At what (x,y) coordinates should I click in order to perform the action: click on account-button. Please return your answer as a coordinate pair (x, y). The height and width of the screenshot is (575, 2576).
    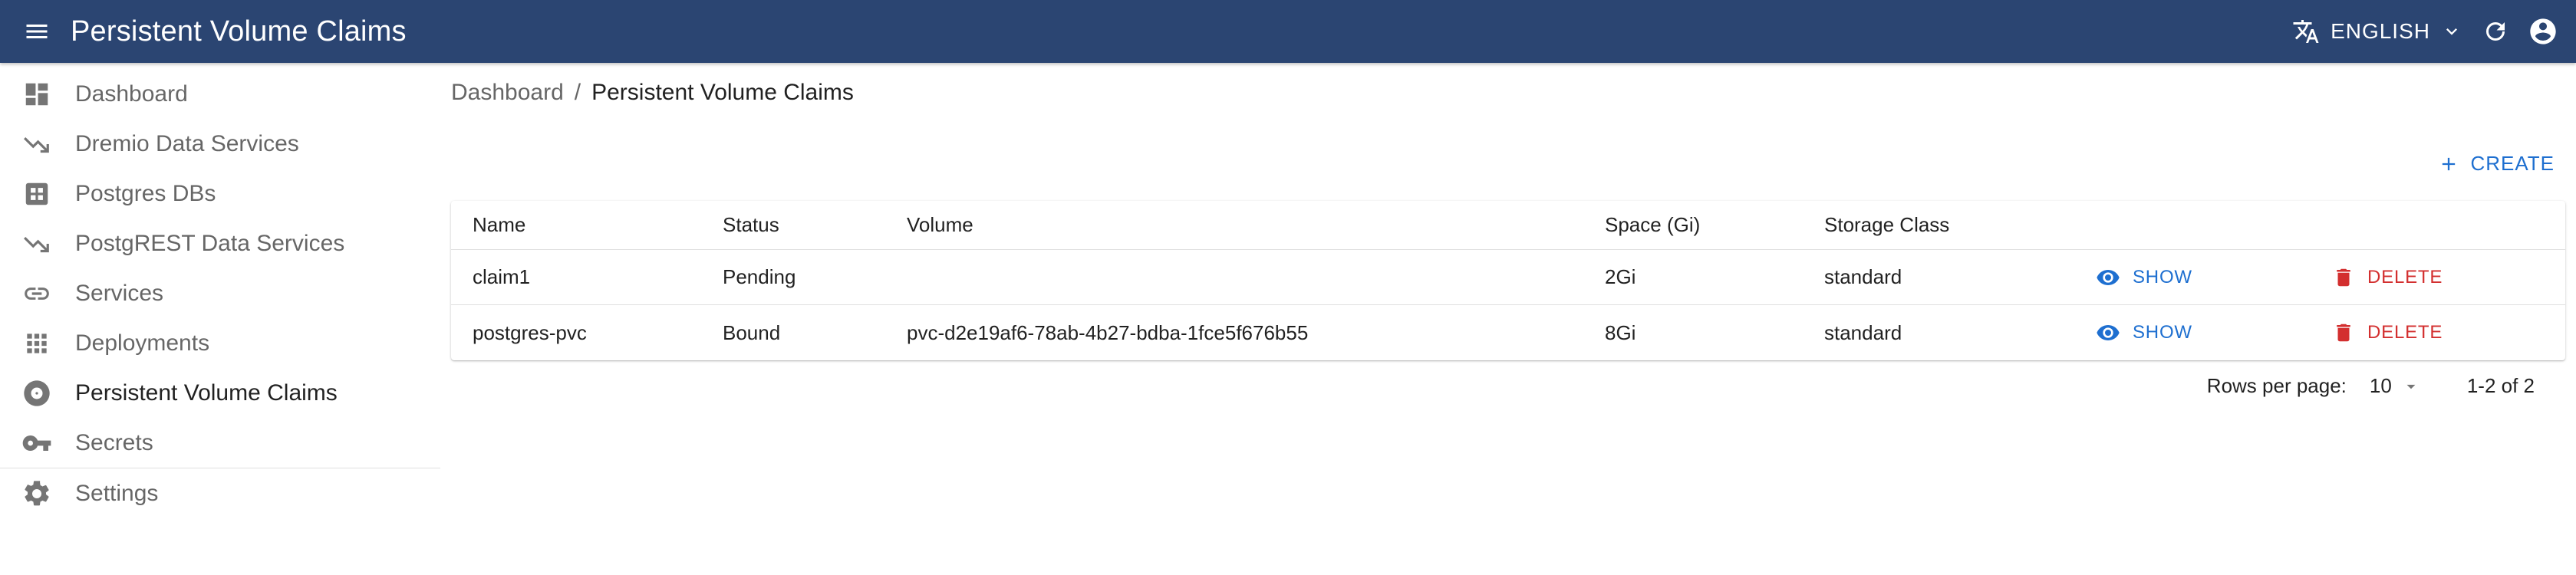
    Looking at the image, I should click on (2543, 32).